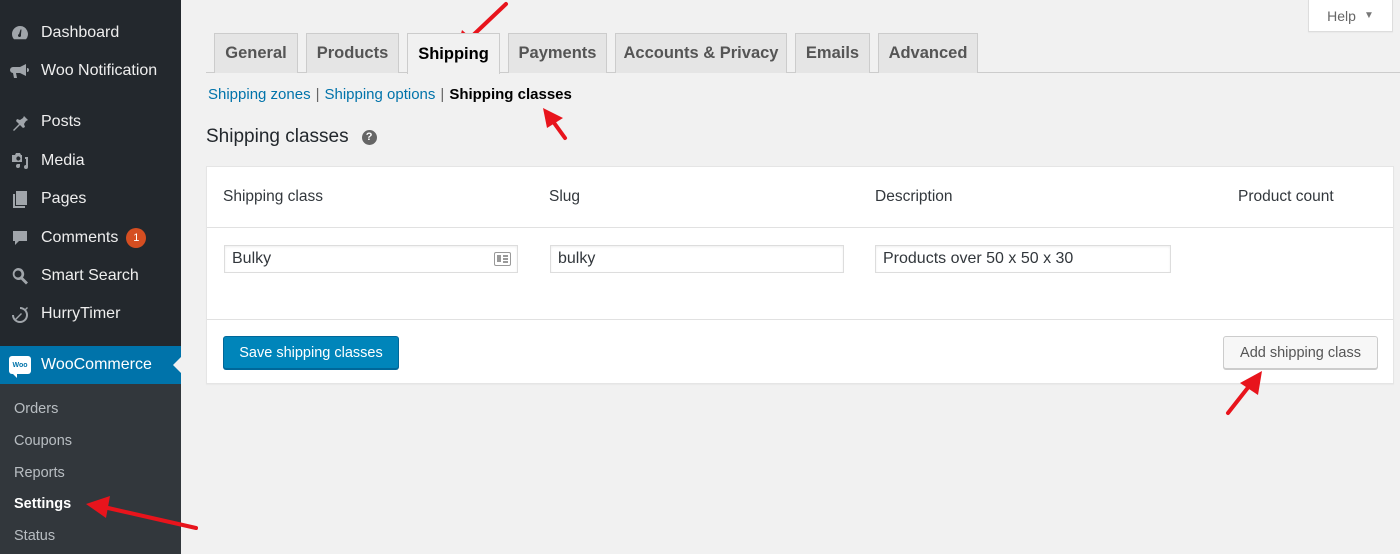 The image size is (1400, 554). I want to click on sidebar-item-smart-search: Smart Search, so click(90, 276).